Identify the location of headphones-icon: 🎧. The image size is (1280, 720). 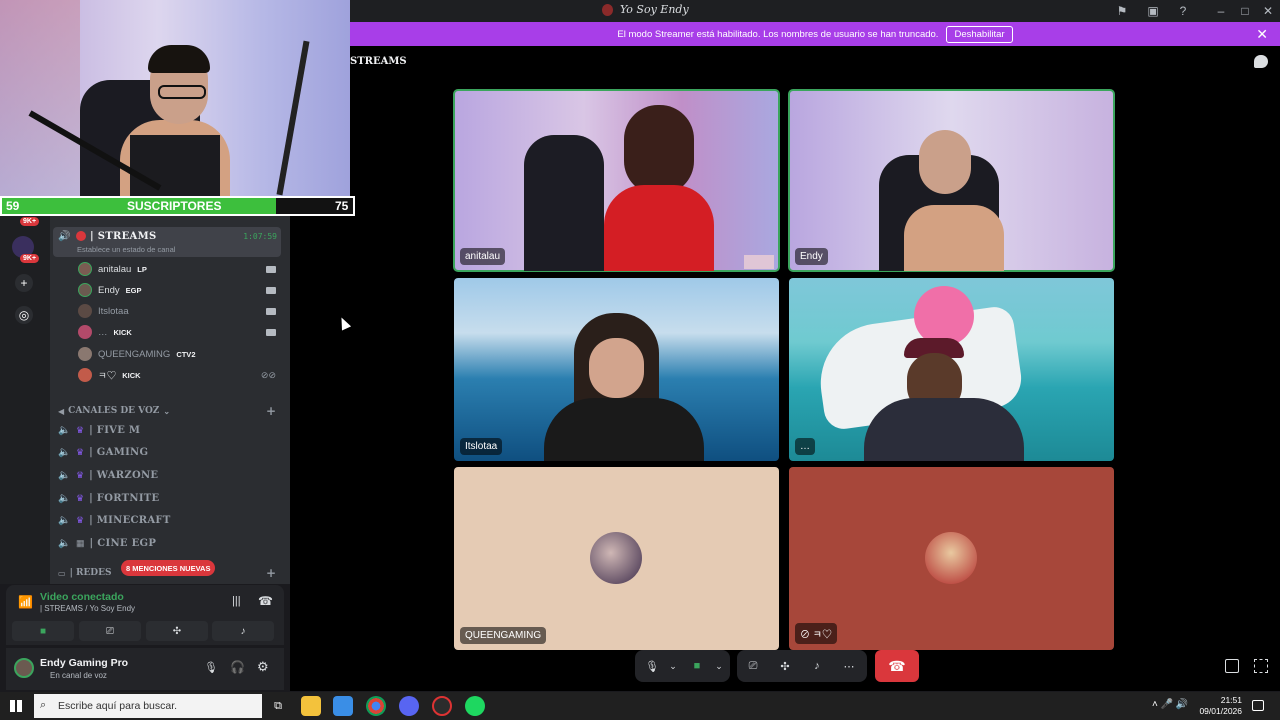
(237, 667).